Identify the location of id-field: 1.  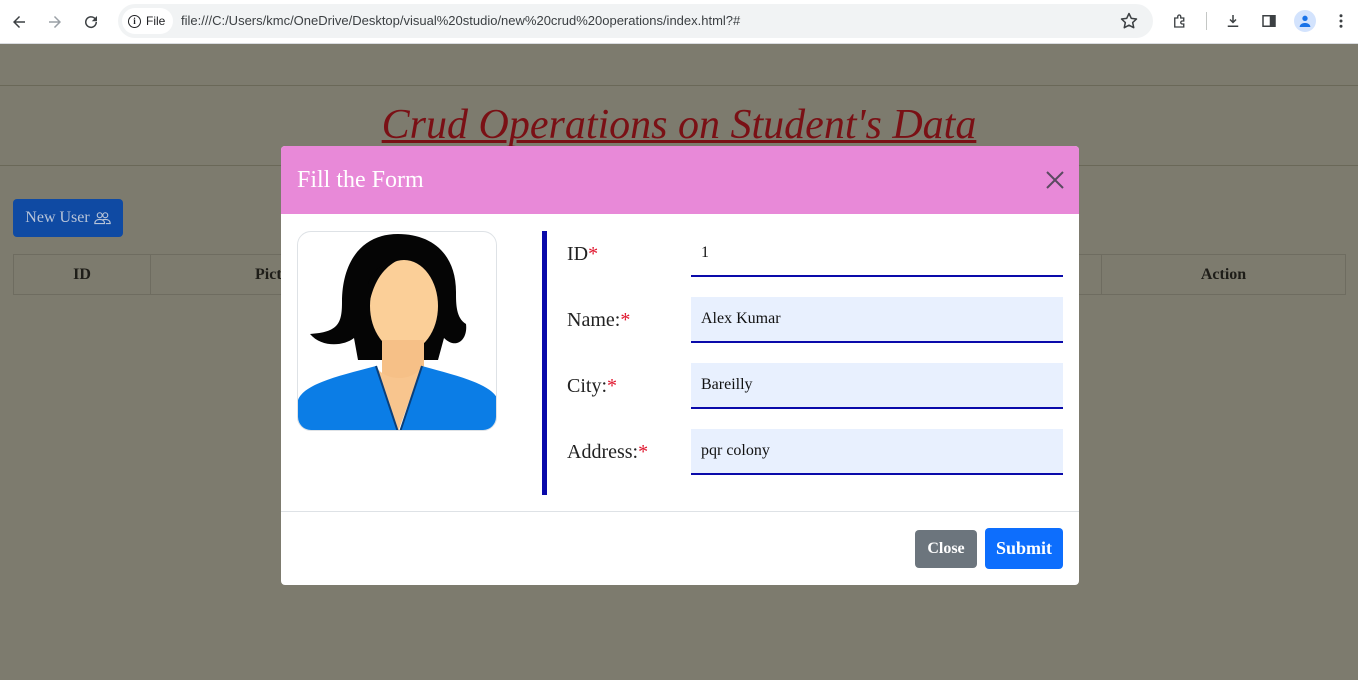
(877, 254).